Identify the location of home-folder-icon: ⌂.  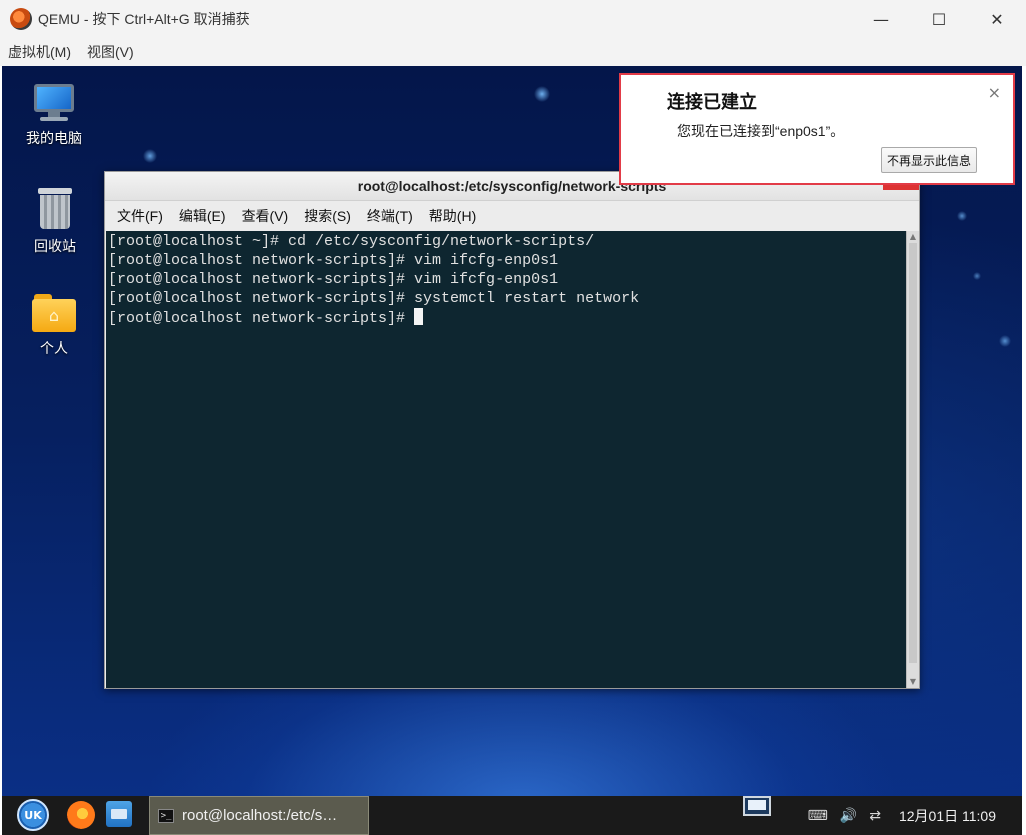
(54, 313).